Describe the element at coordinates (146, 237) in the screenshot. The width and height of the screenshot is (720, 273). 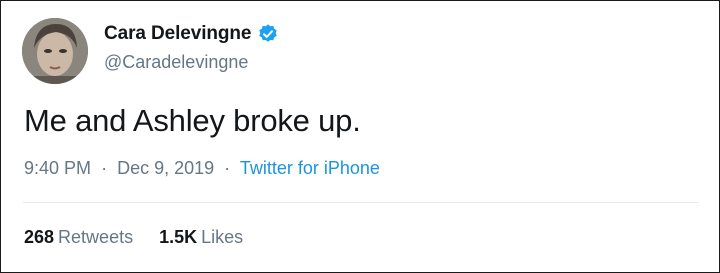
I see `tweet-stats: 268 Retweets 1.5K Likes` at that location.